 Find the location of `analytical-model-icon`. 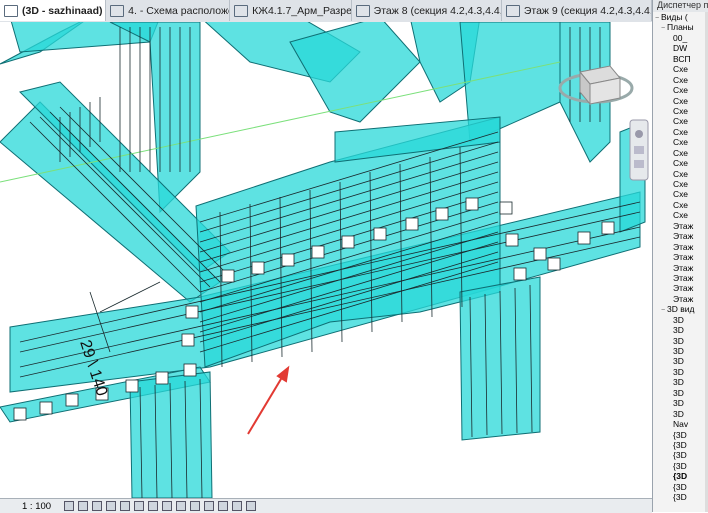

analytical-model-icon is located at coordinates (223, 506).